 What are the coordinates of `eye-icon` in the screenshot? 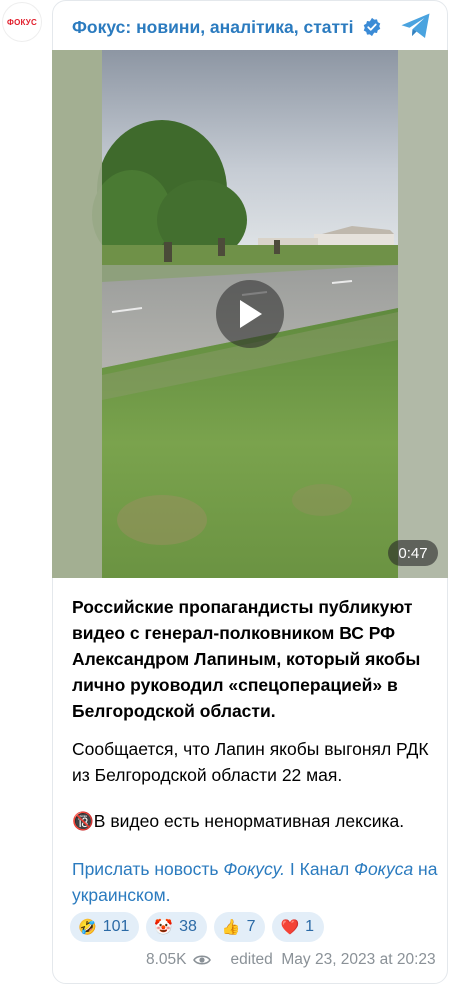 It's located at (201, 960).